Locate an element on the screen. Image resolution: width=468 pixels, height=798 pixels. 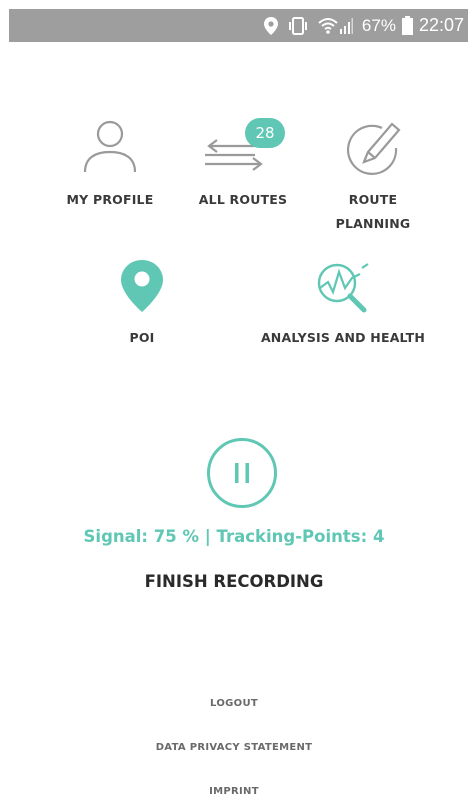
pencil-circle-icon is located at coordinates (373, 148).